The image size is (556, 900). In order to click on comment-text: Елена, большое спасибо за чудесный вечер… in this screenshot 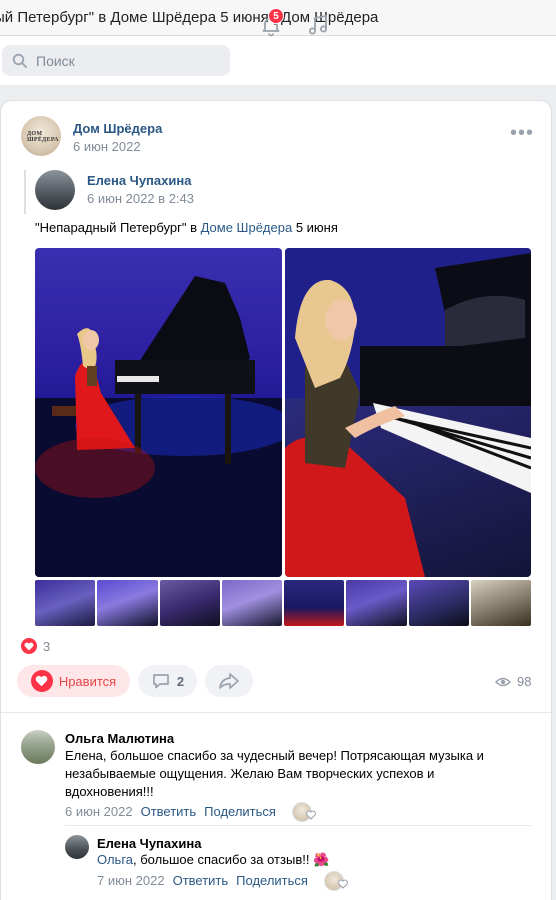, I will do `click(274, 773)`.